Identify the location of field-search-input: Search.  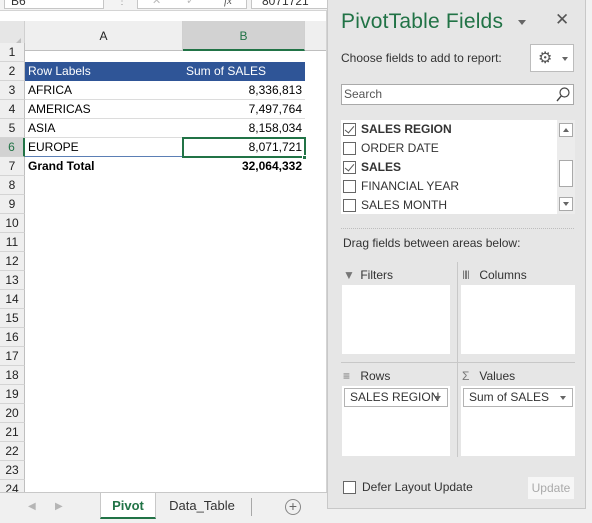
(457, 94).